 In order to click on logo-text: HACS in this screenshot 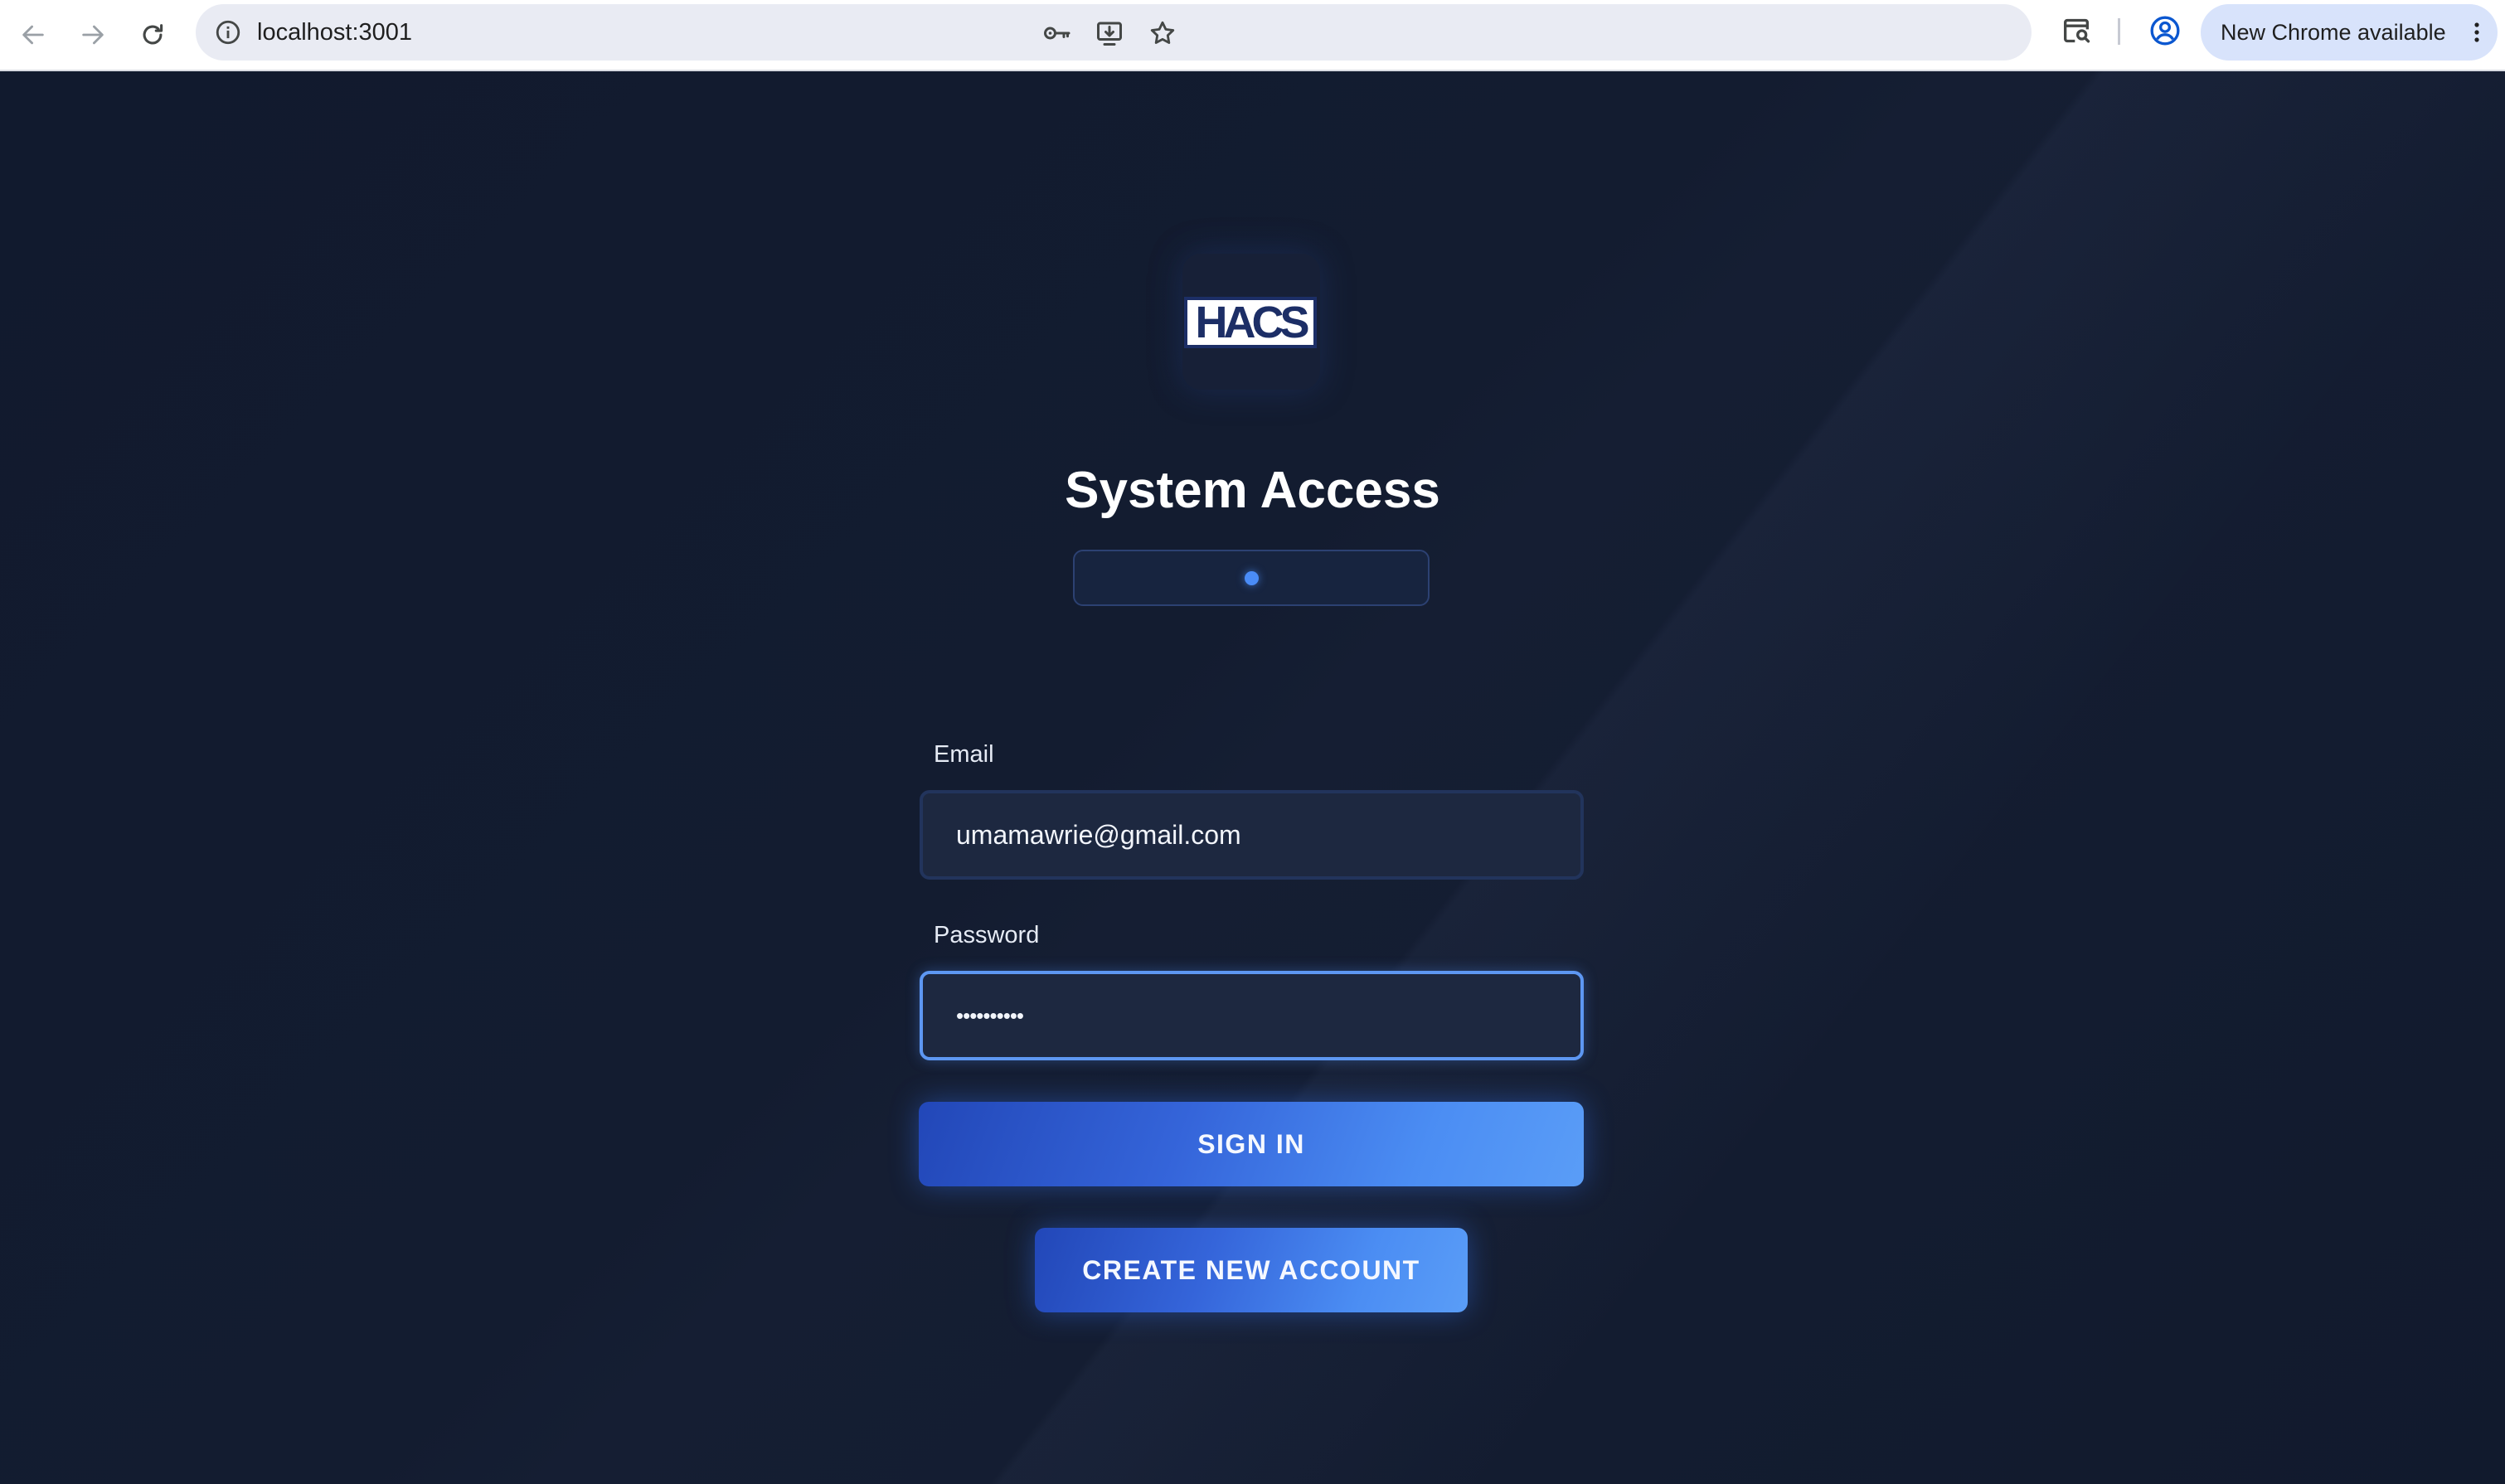, I will do `click(1252, 322)`.